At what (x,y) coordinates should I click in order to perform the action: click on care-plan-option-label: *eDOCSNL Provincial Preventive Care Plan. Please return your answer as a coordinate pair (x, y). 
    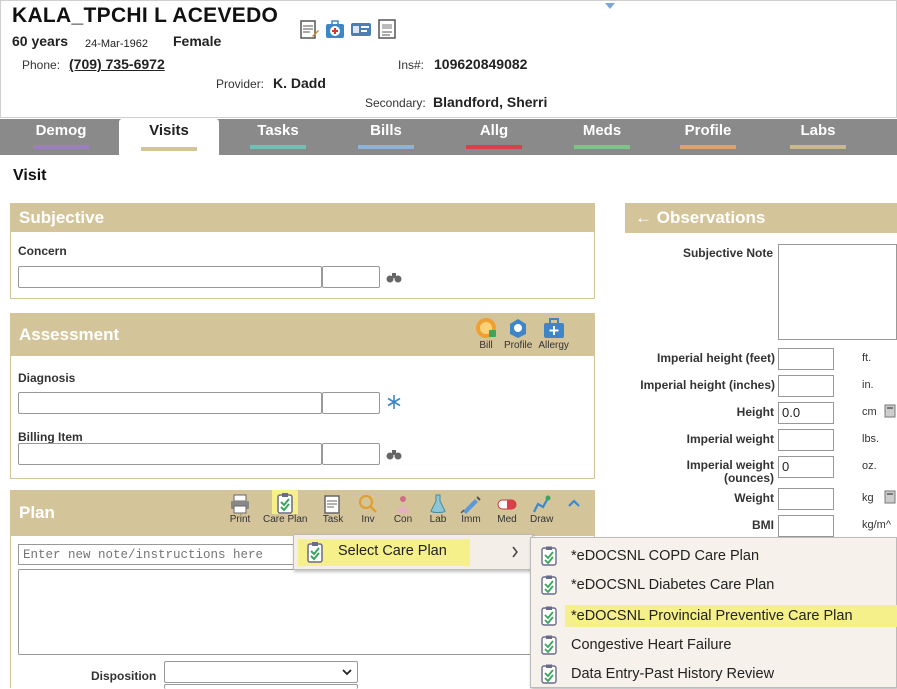
    Looking at the image, I should click on (712, 616).